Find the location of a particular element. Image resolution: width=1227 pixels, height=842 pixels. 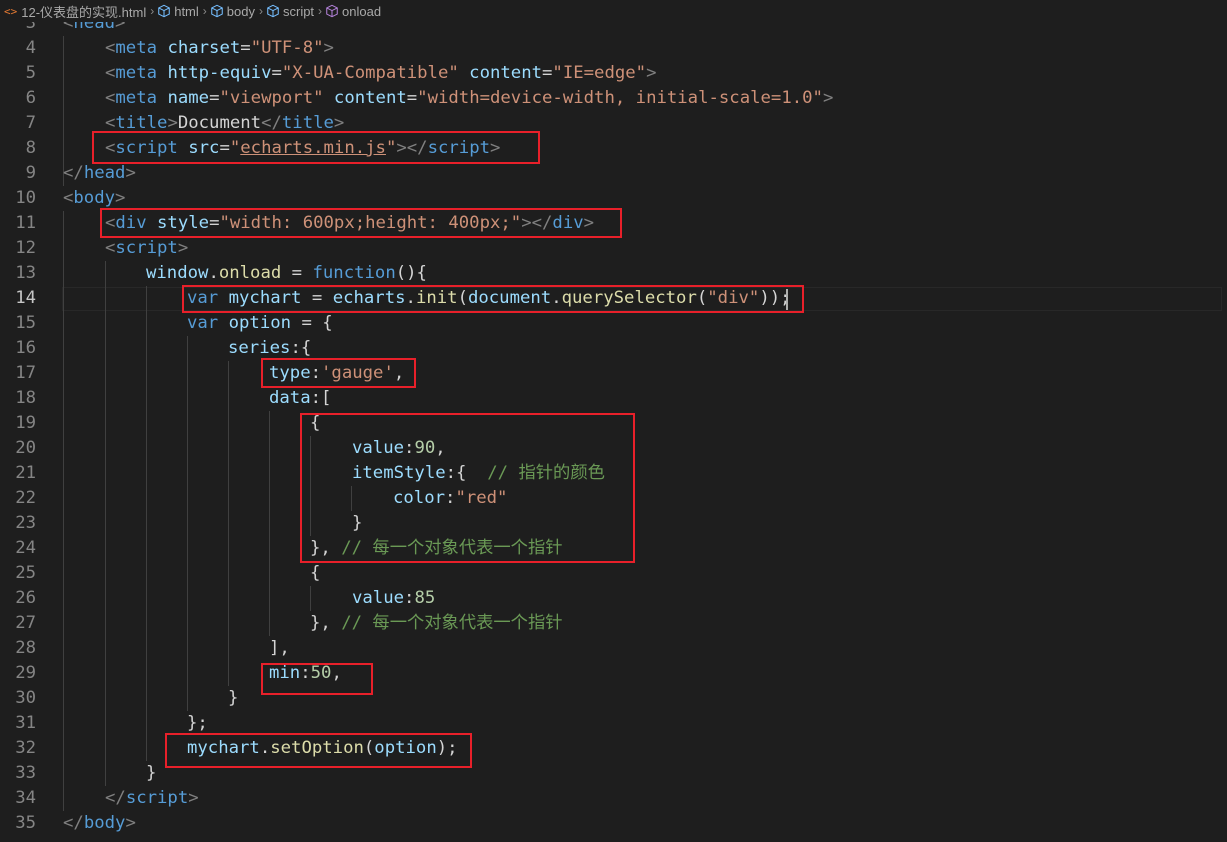

code-line: 25 { is located at coordinates (613, 573).